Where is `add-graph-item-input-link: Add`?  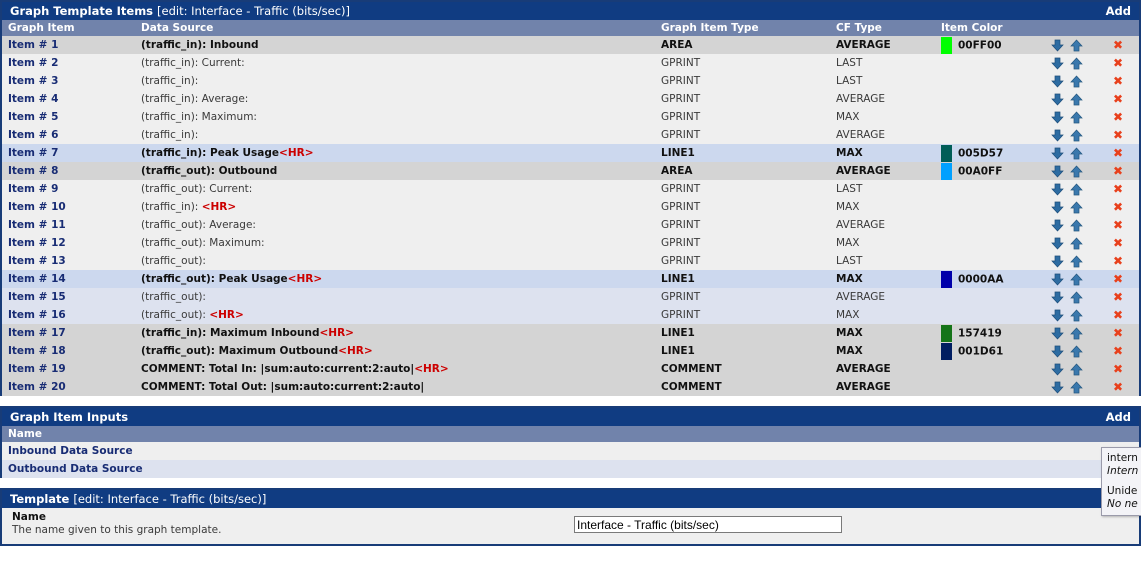
add-graph-item-input-link: Add is located at coordinates (1118, 417).